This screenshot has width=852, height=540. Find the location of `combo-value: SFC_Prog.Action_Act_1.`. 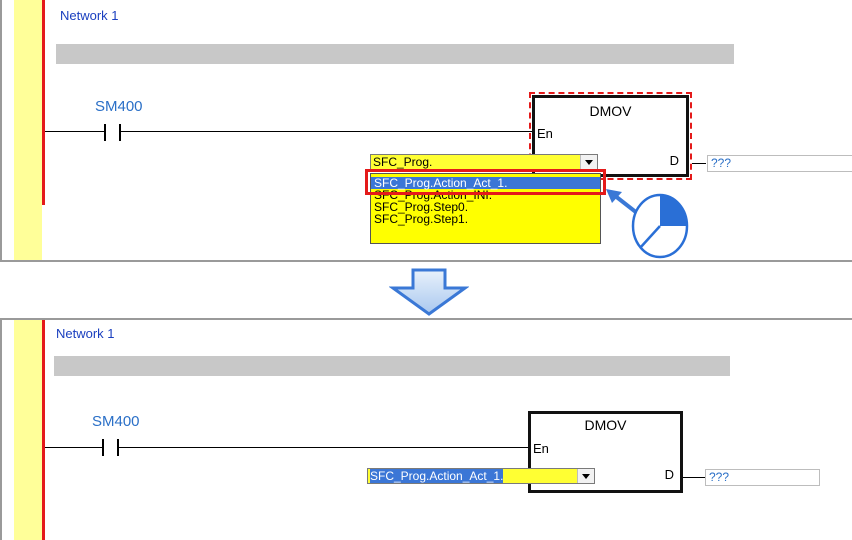

combo-value: SFC_Prog.Action_Act_1. is located at coordinates (437, 476).